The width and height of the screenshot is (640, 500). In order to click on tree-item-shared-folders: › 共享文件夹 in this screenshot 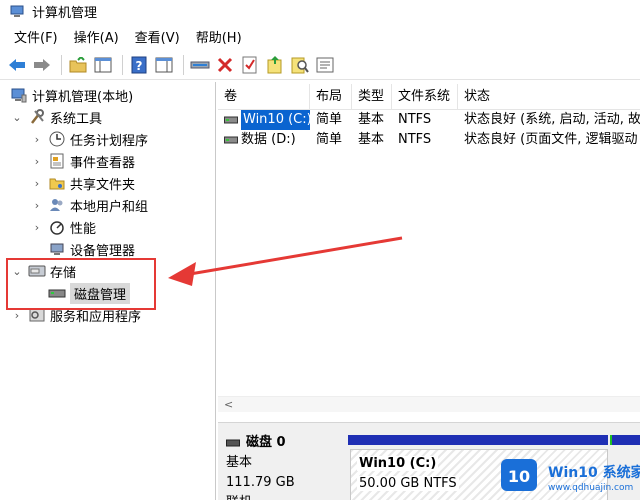, I will do `click(82, 183)`.